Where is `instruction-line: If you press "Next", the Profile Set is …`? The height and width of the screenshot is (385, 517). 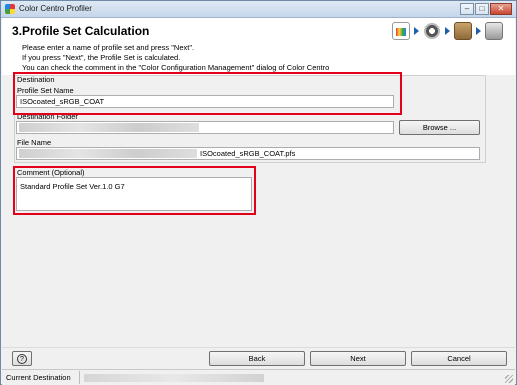
instruction-line: If you press "Next", the Profile Set is … is located at coordinates (101, 57).